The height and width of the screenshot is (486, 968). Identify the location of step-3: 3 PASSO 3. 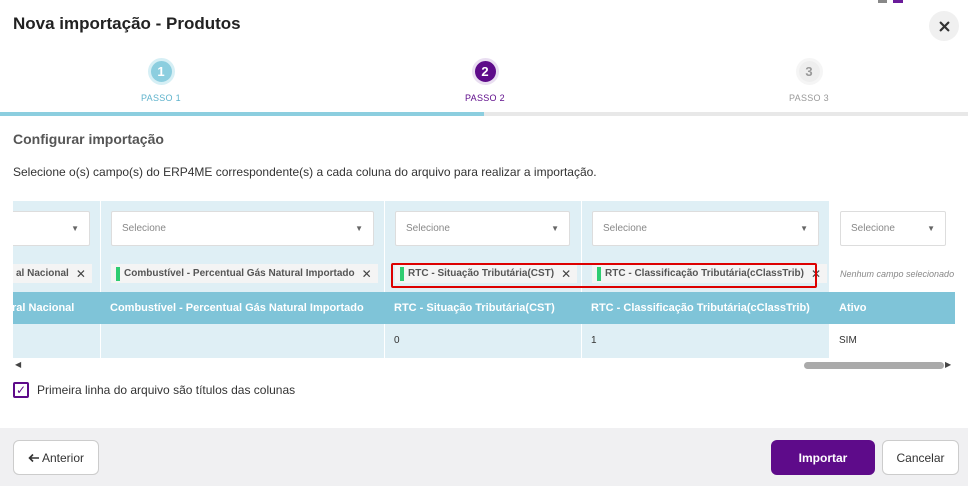
(809, 80).